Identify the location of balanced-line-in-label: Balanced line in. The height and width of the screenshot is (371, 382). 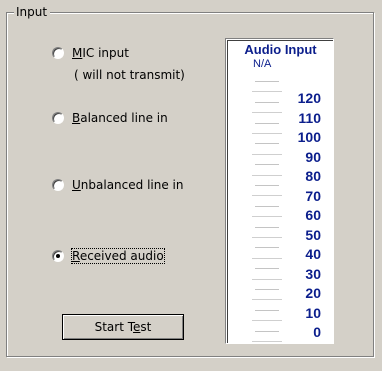
(120, 118).